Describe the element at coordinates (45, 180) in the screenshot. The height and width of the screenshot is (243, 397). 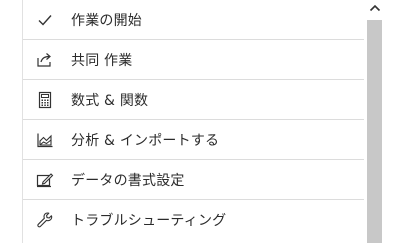
I see `format-icon` at that location.